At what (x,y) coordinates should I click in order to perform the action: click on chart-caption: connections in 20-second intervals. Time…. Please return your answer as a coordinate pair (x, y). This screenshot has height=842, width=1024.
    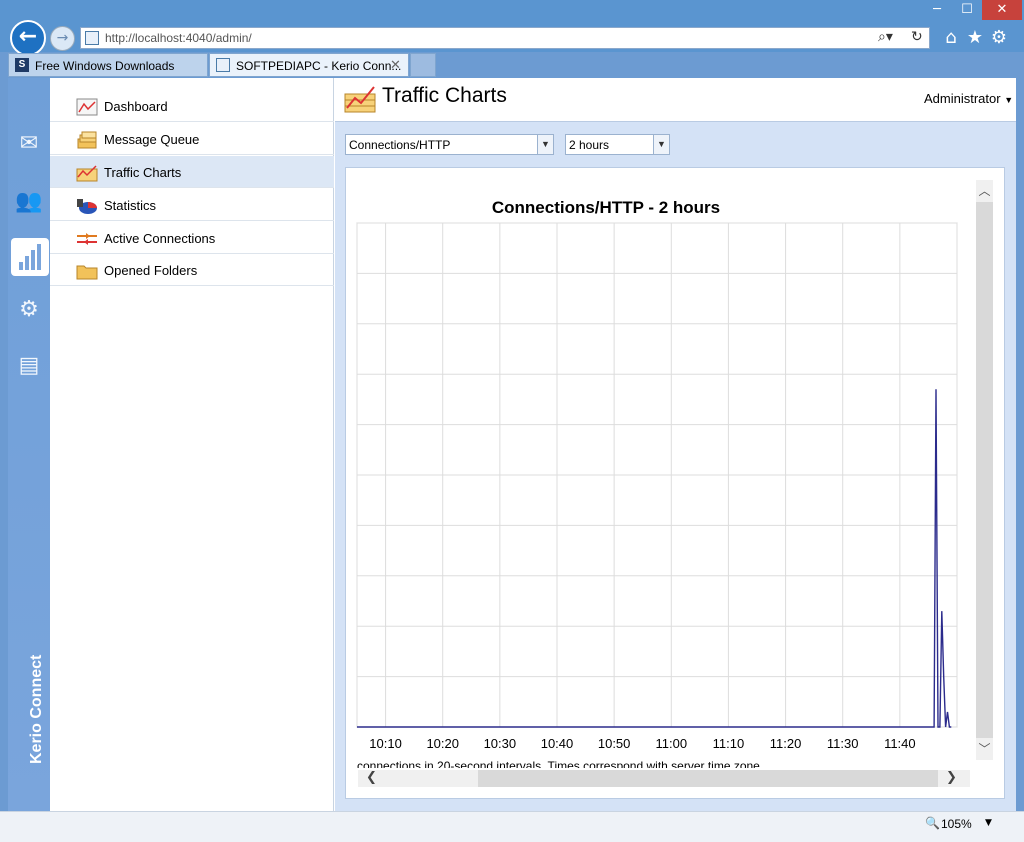
    Looking at the image, I should click on (560, 763).